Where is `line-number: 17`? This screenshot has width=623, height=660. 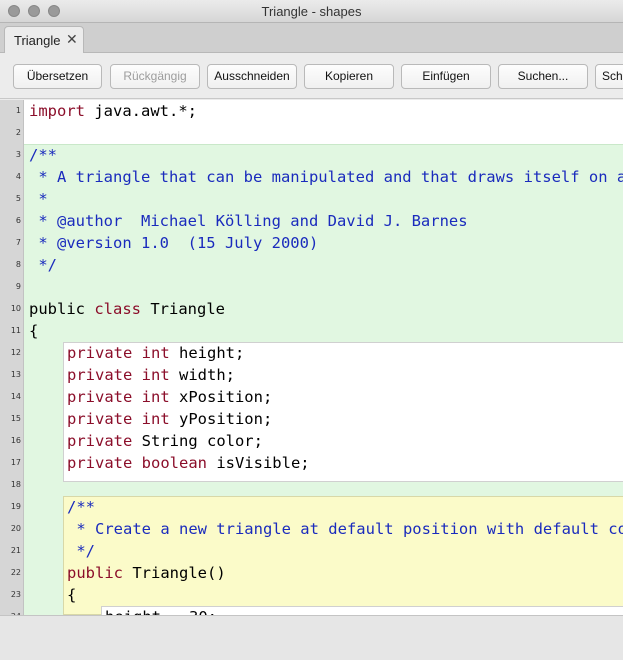
line-number: 17 is located at coordinates (15, 462).